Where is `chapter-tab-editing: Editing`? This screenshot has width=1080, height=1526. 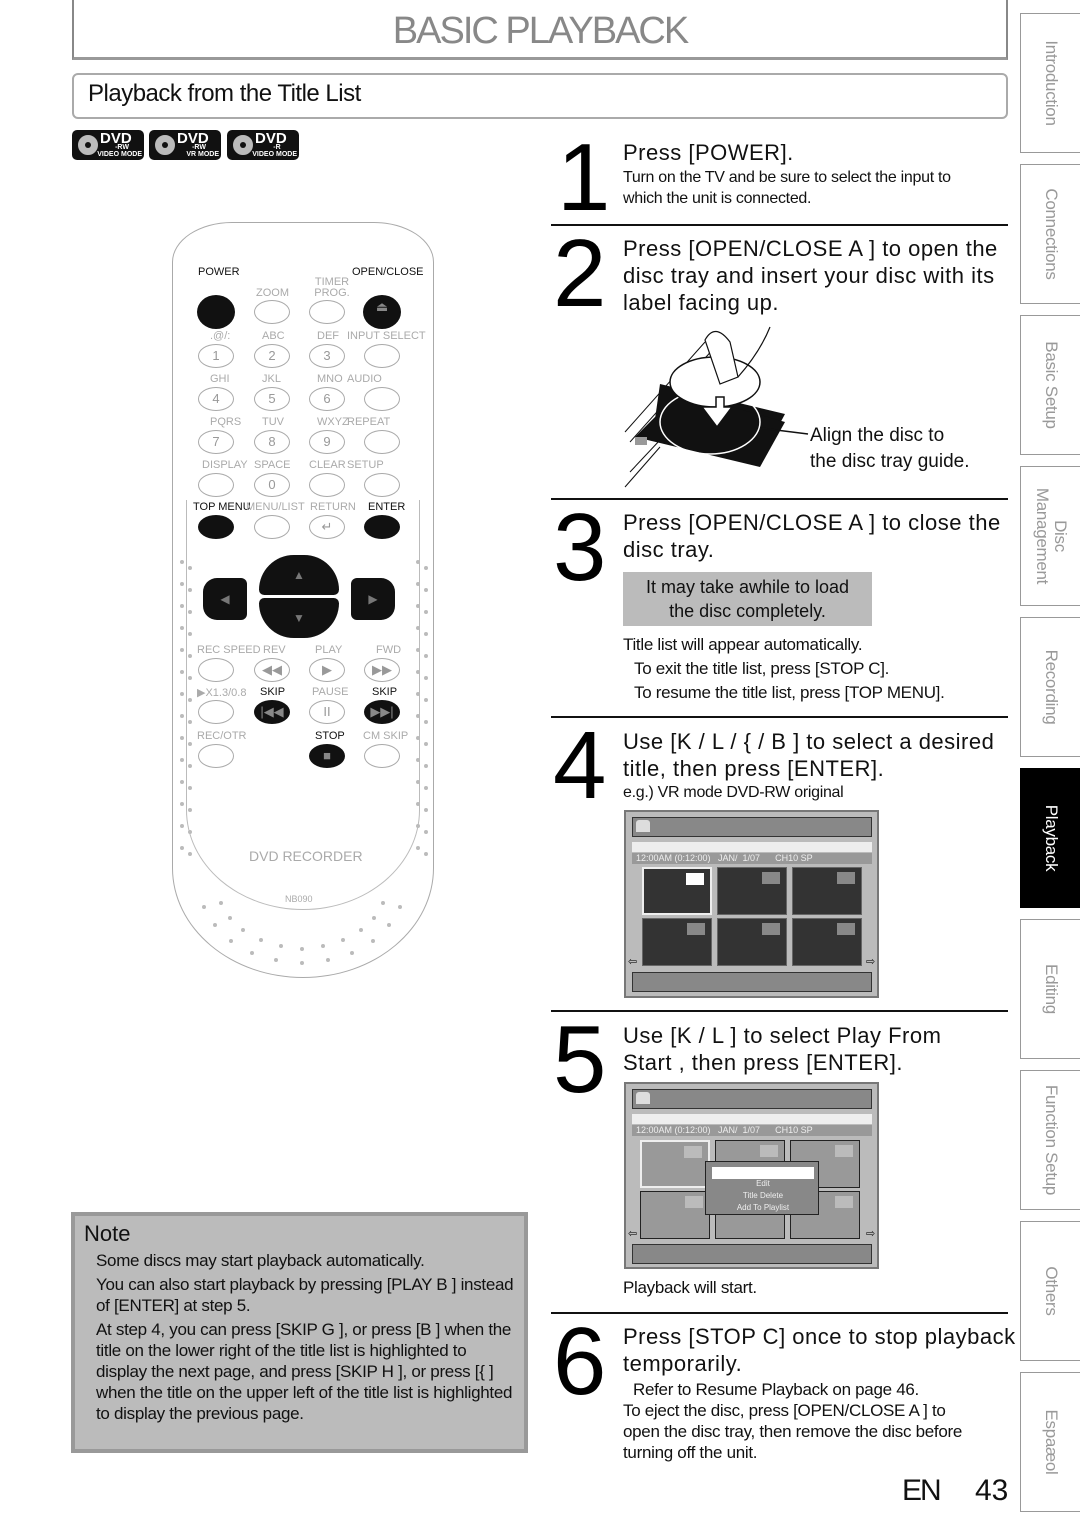 chapter-tab-editing: Editing is located at coordinates (1050, 989).